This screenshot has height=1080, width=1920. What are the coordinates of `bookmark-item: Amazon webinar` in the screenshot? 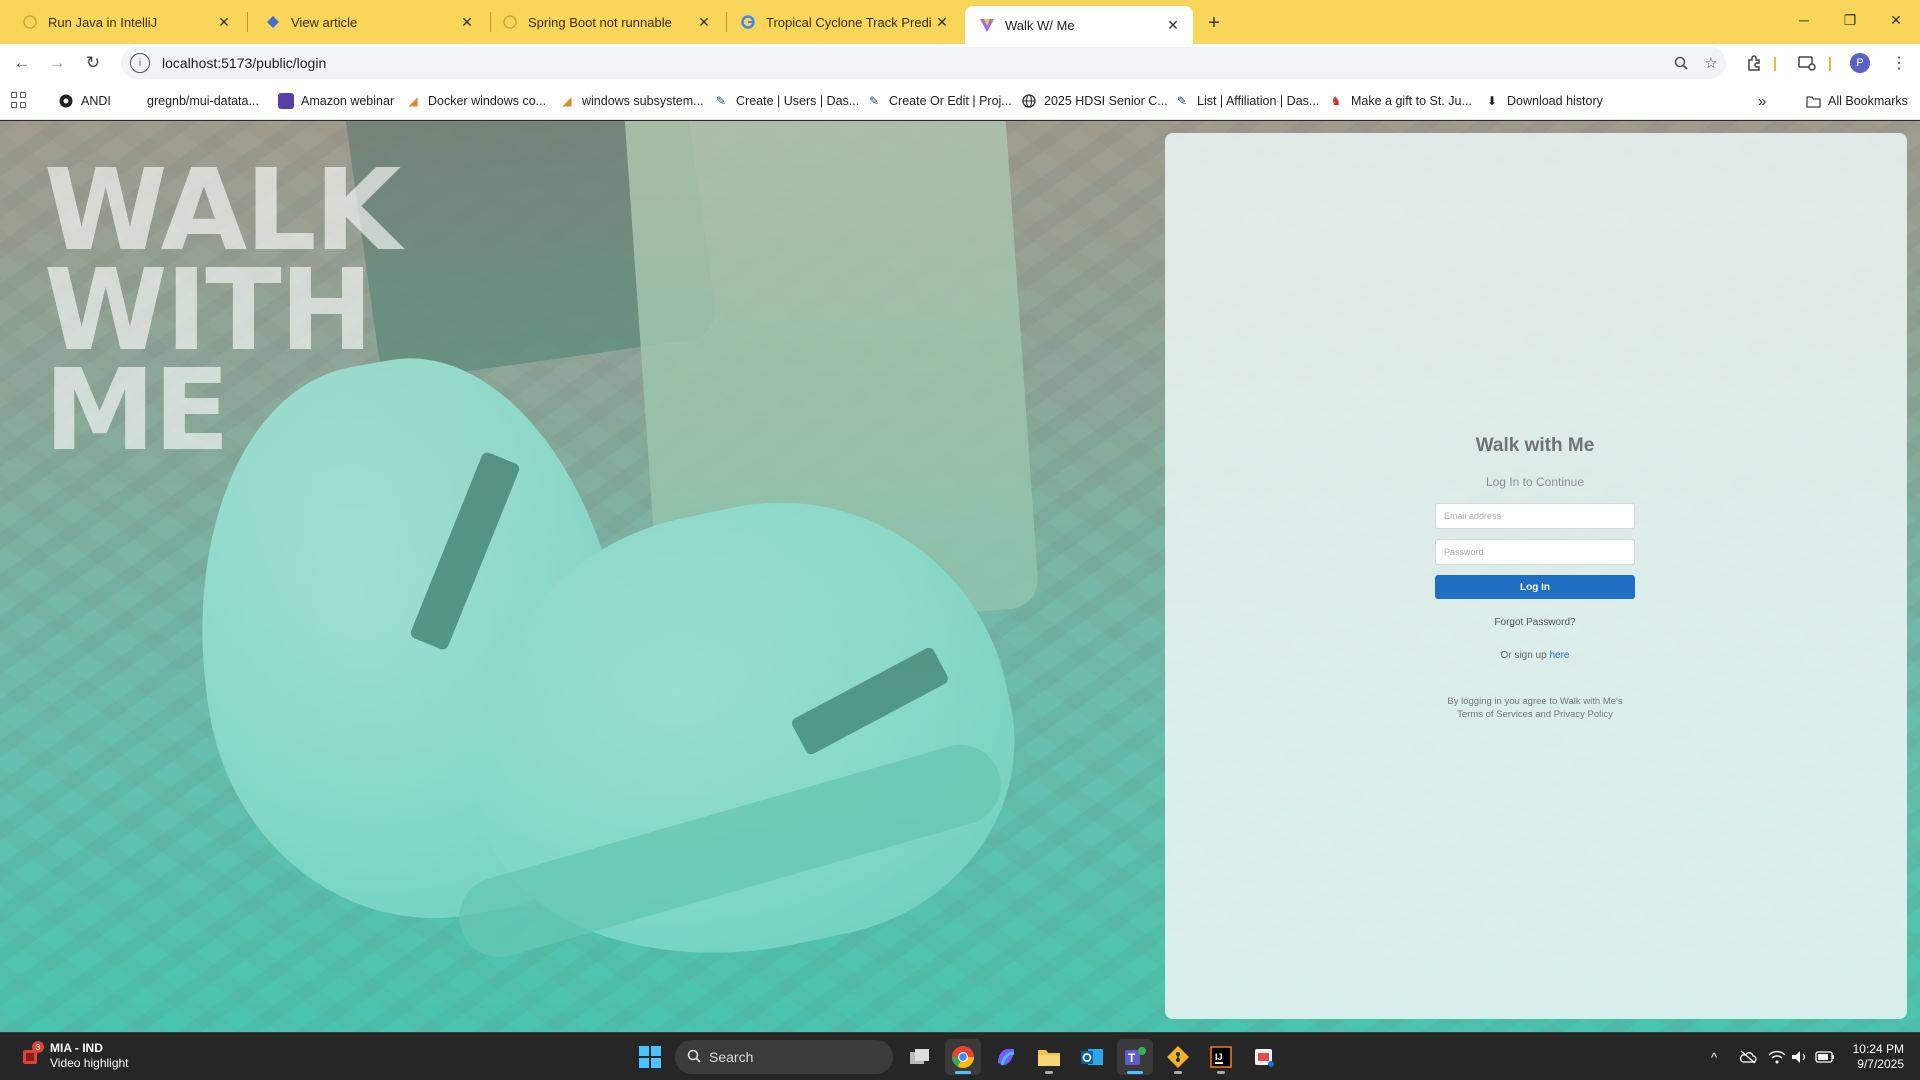 It's located at (336, 101).